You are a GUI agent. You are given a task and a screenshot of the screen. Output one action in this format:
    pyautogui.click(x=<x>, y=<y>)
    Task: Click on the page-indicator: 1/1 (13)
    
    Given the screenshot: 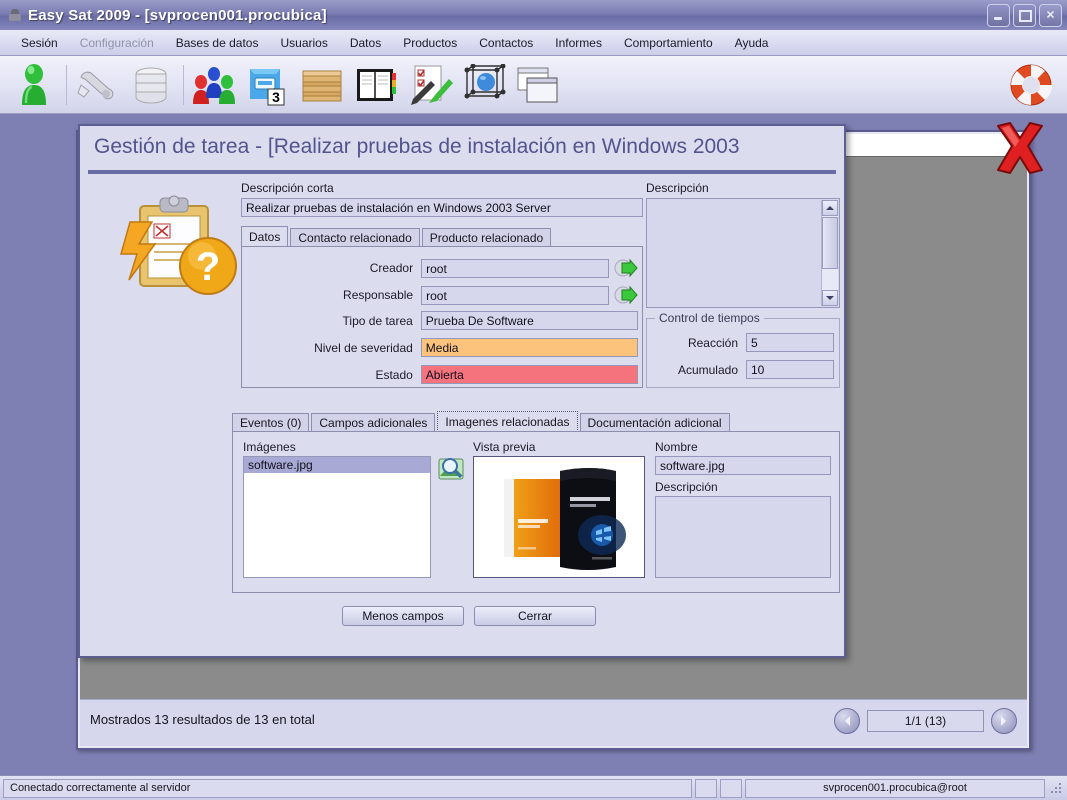 What is the action you would take?
    pyautogui.click(x=925, y=721)
    